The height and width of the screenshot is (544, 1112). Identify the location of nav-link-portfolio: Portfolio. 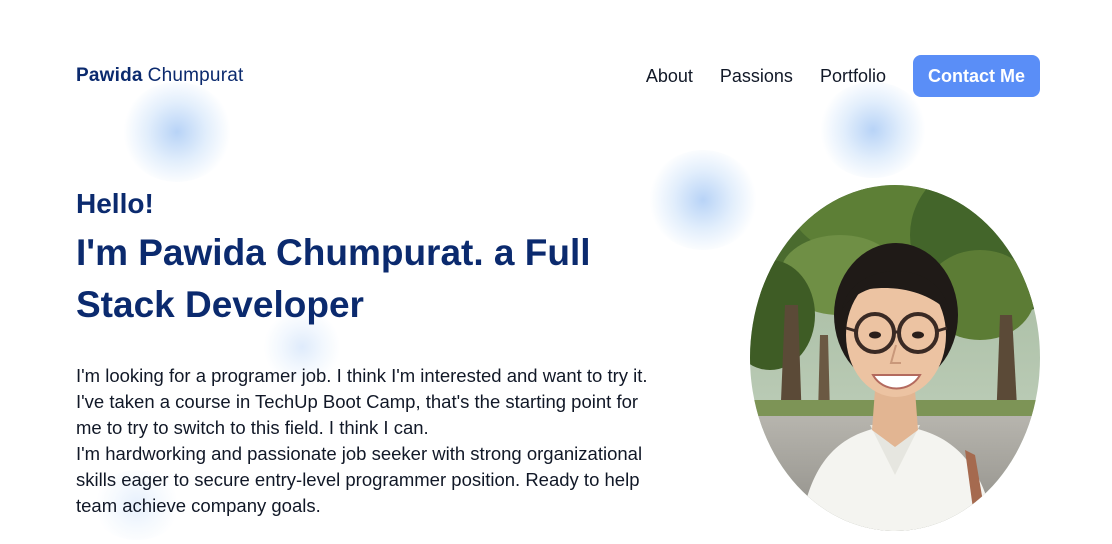
(853, 76).